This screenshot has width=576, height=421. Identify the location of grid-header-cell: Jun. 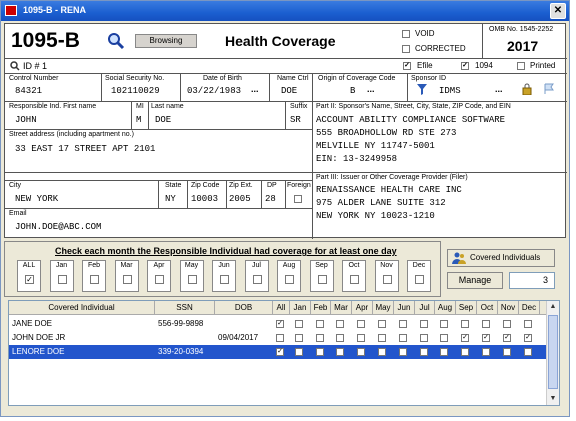
(404, 308).